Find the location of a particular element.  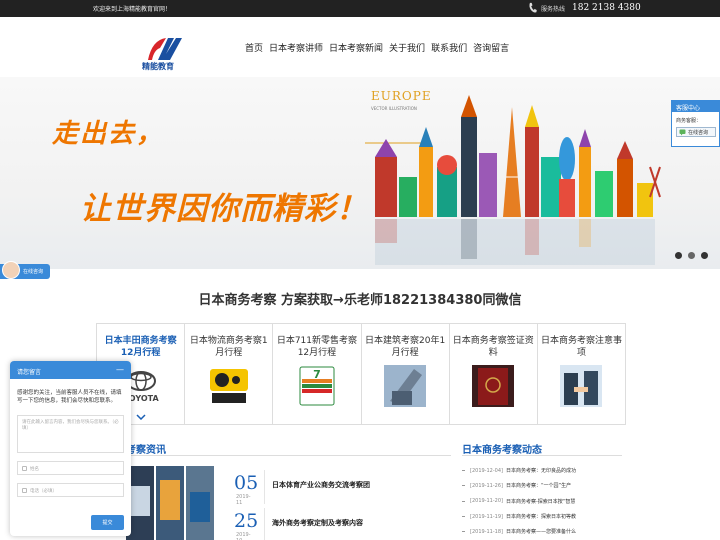

minimize-icon: — is located at coordinates (120, 369).